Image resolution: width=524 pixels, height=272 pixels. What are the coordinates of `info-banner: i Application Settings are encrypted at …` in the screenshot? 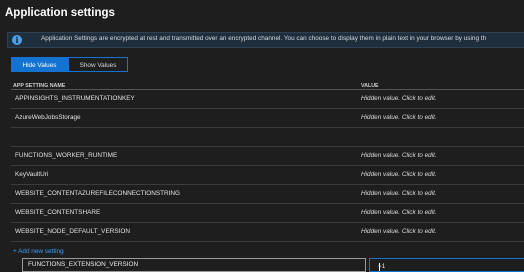 It's located at (265, 40).